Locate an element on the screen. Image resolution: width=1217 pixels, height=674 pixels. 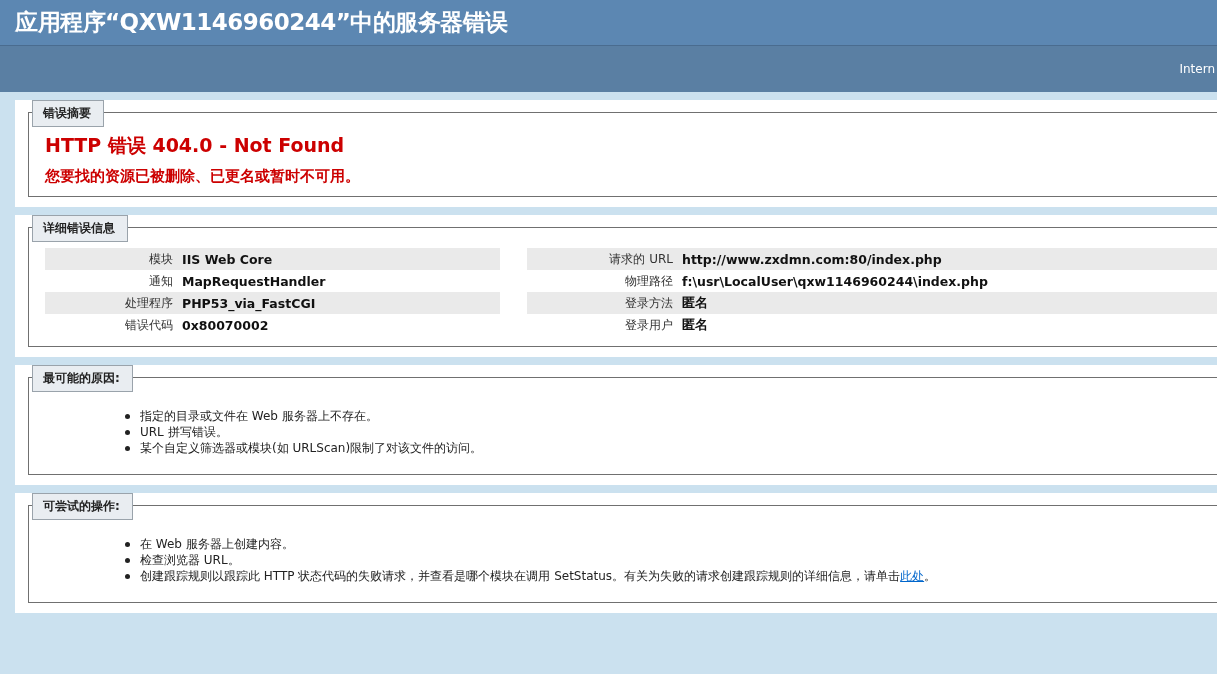
list-text: 创建跟踪规则以跟踪此 HTTP 状态代码的失败请求，并查看是哪个模块在调用 SetStatus。有关为失败的请求创建跟踪规则的详细信息，请单击此处。 is located at coordinates (538, 576).